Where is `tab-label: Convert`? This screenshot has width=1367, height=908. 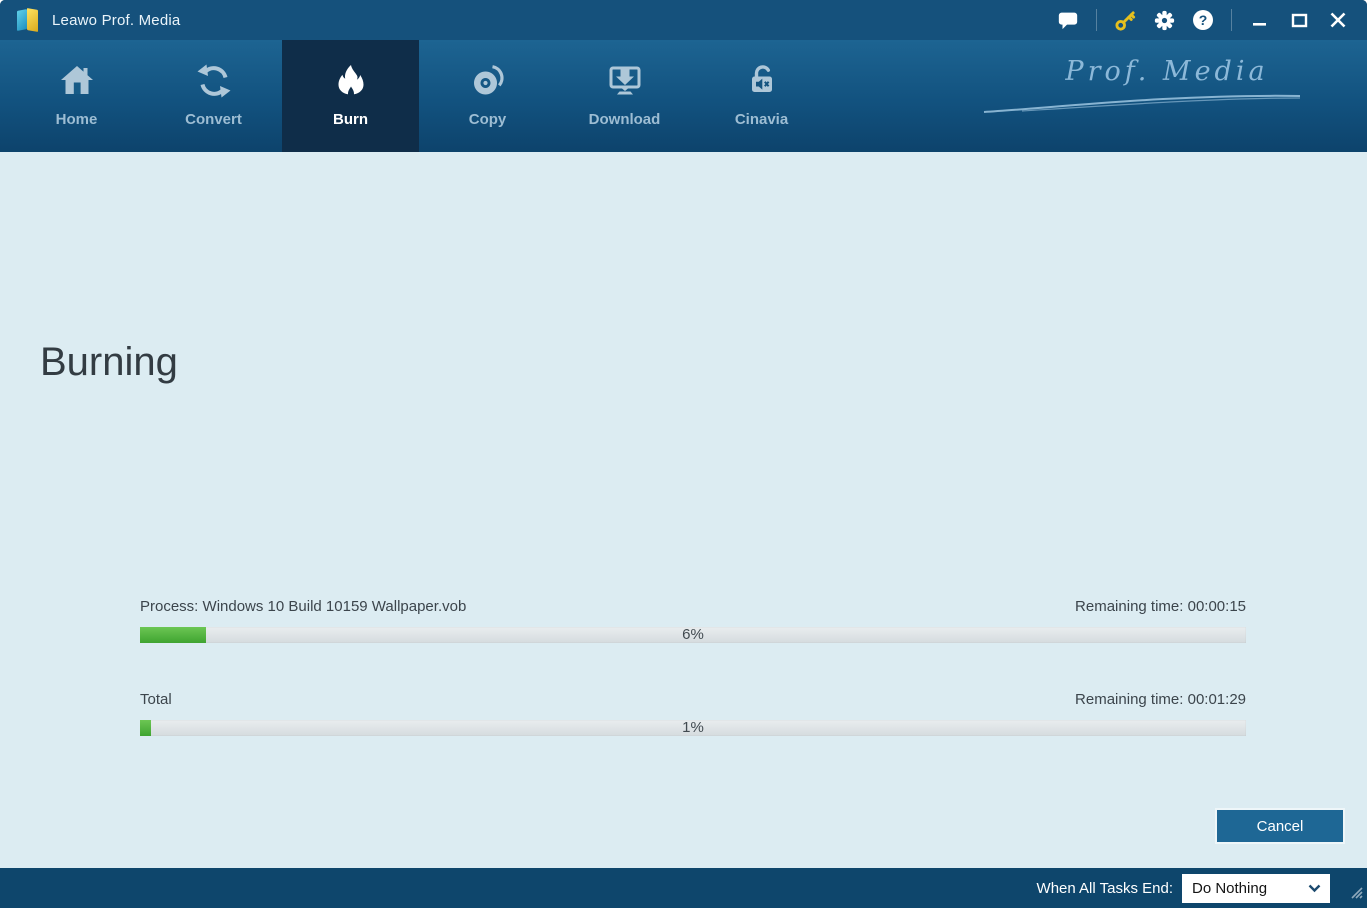 tab-label: Convert is located at coordinates (213, 119).